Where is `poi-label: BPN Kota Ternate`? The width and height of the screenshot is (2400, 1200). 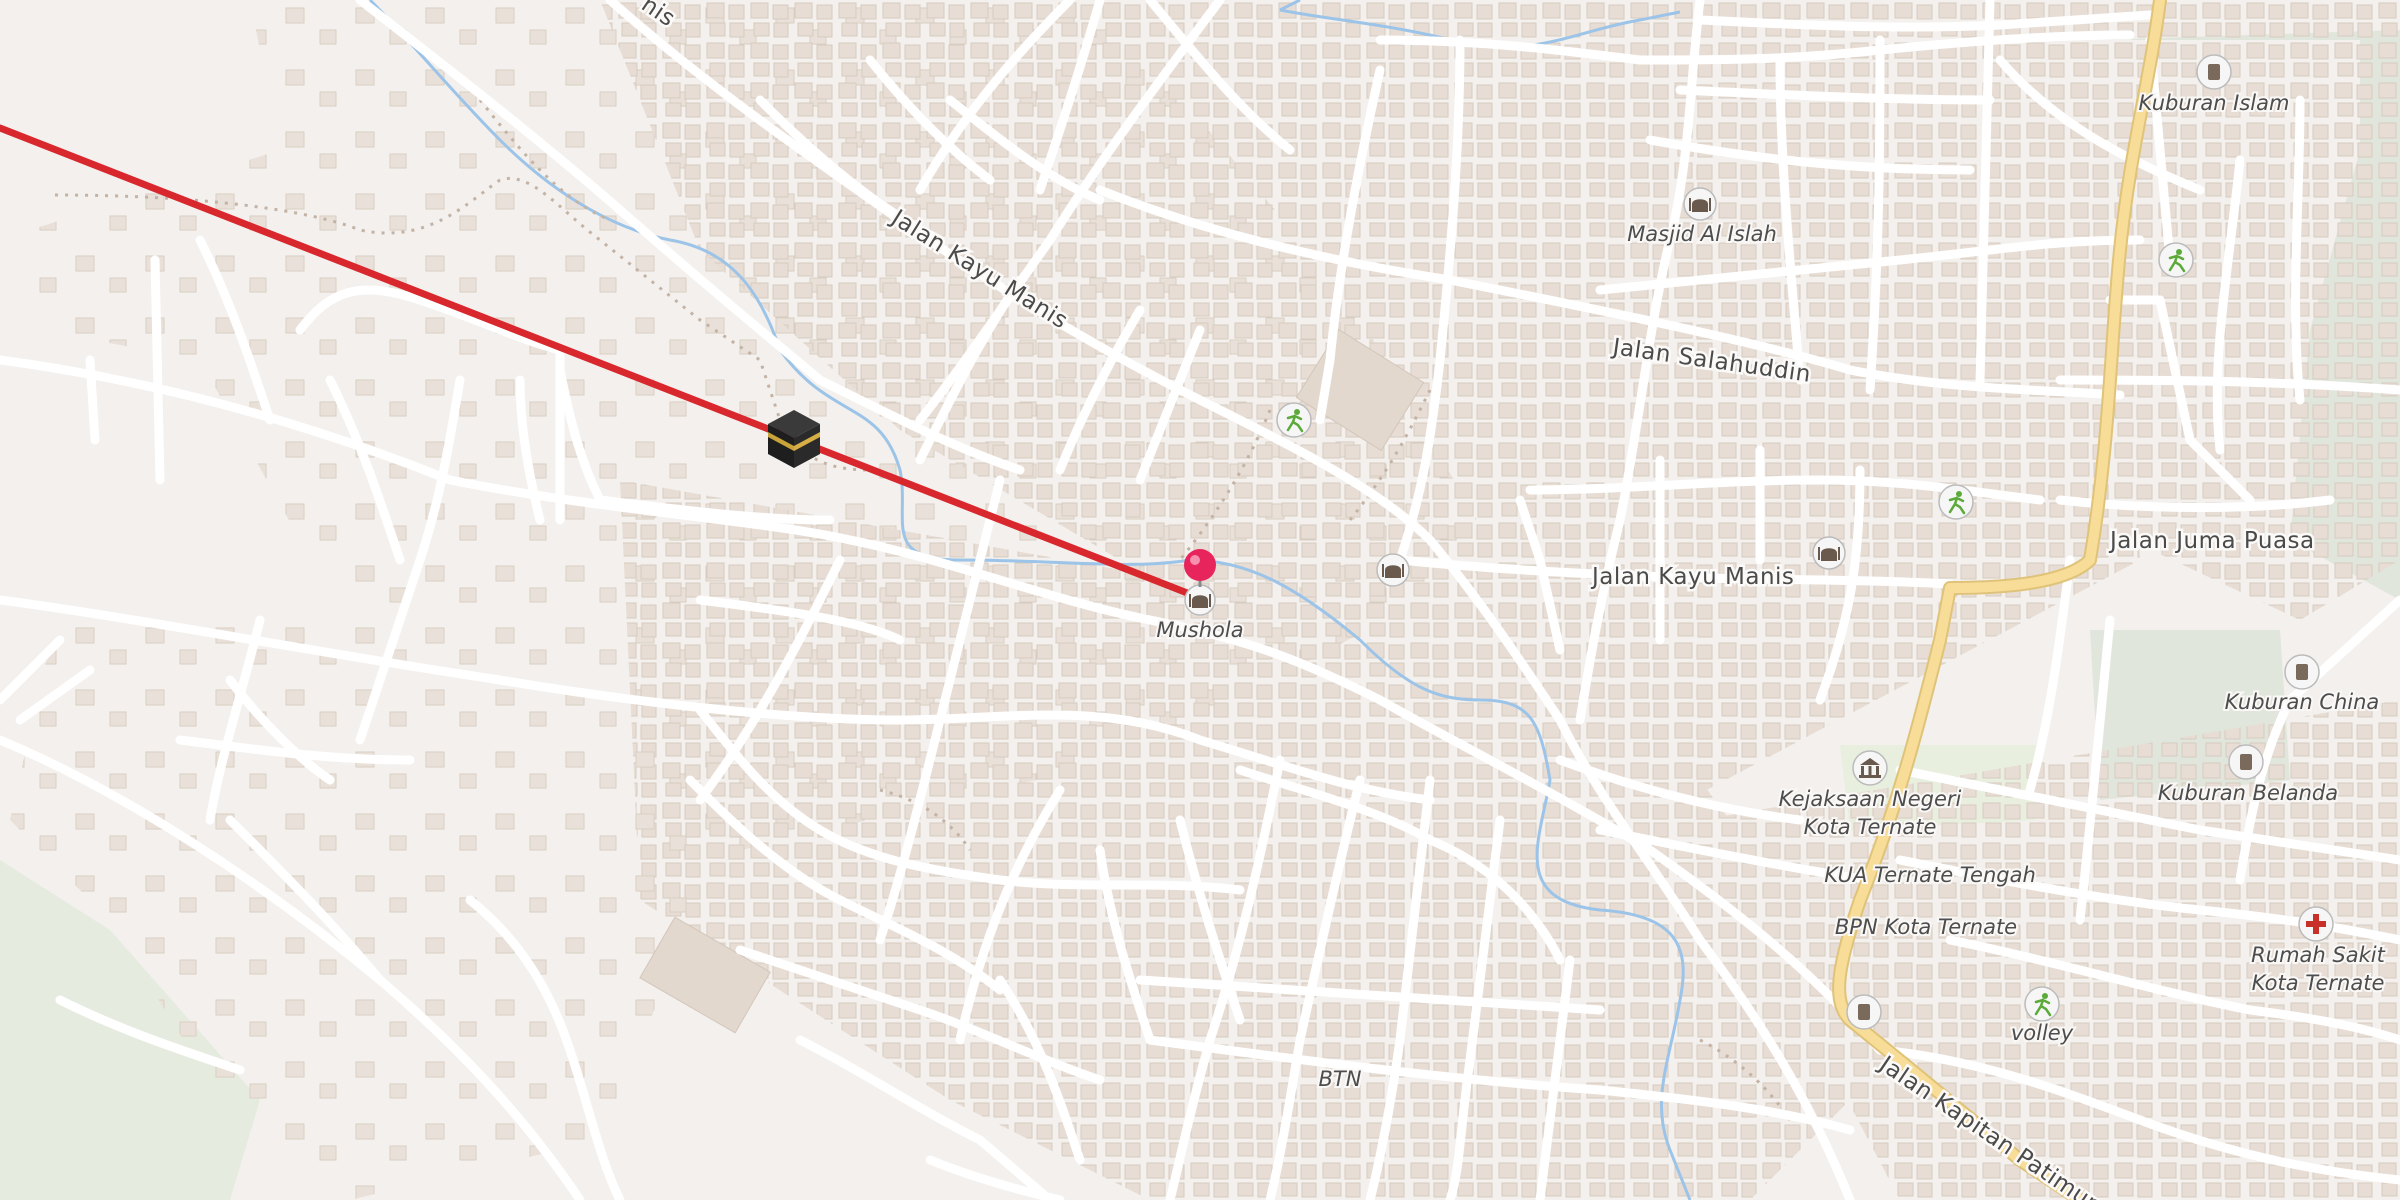
poi-label: BPN Kota Ternate is located at coordinates (1926, 927).